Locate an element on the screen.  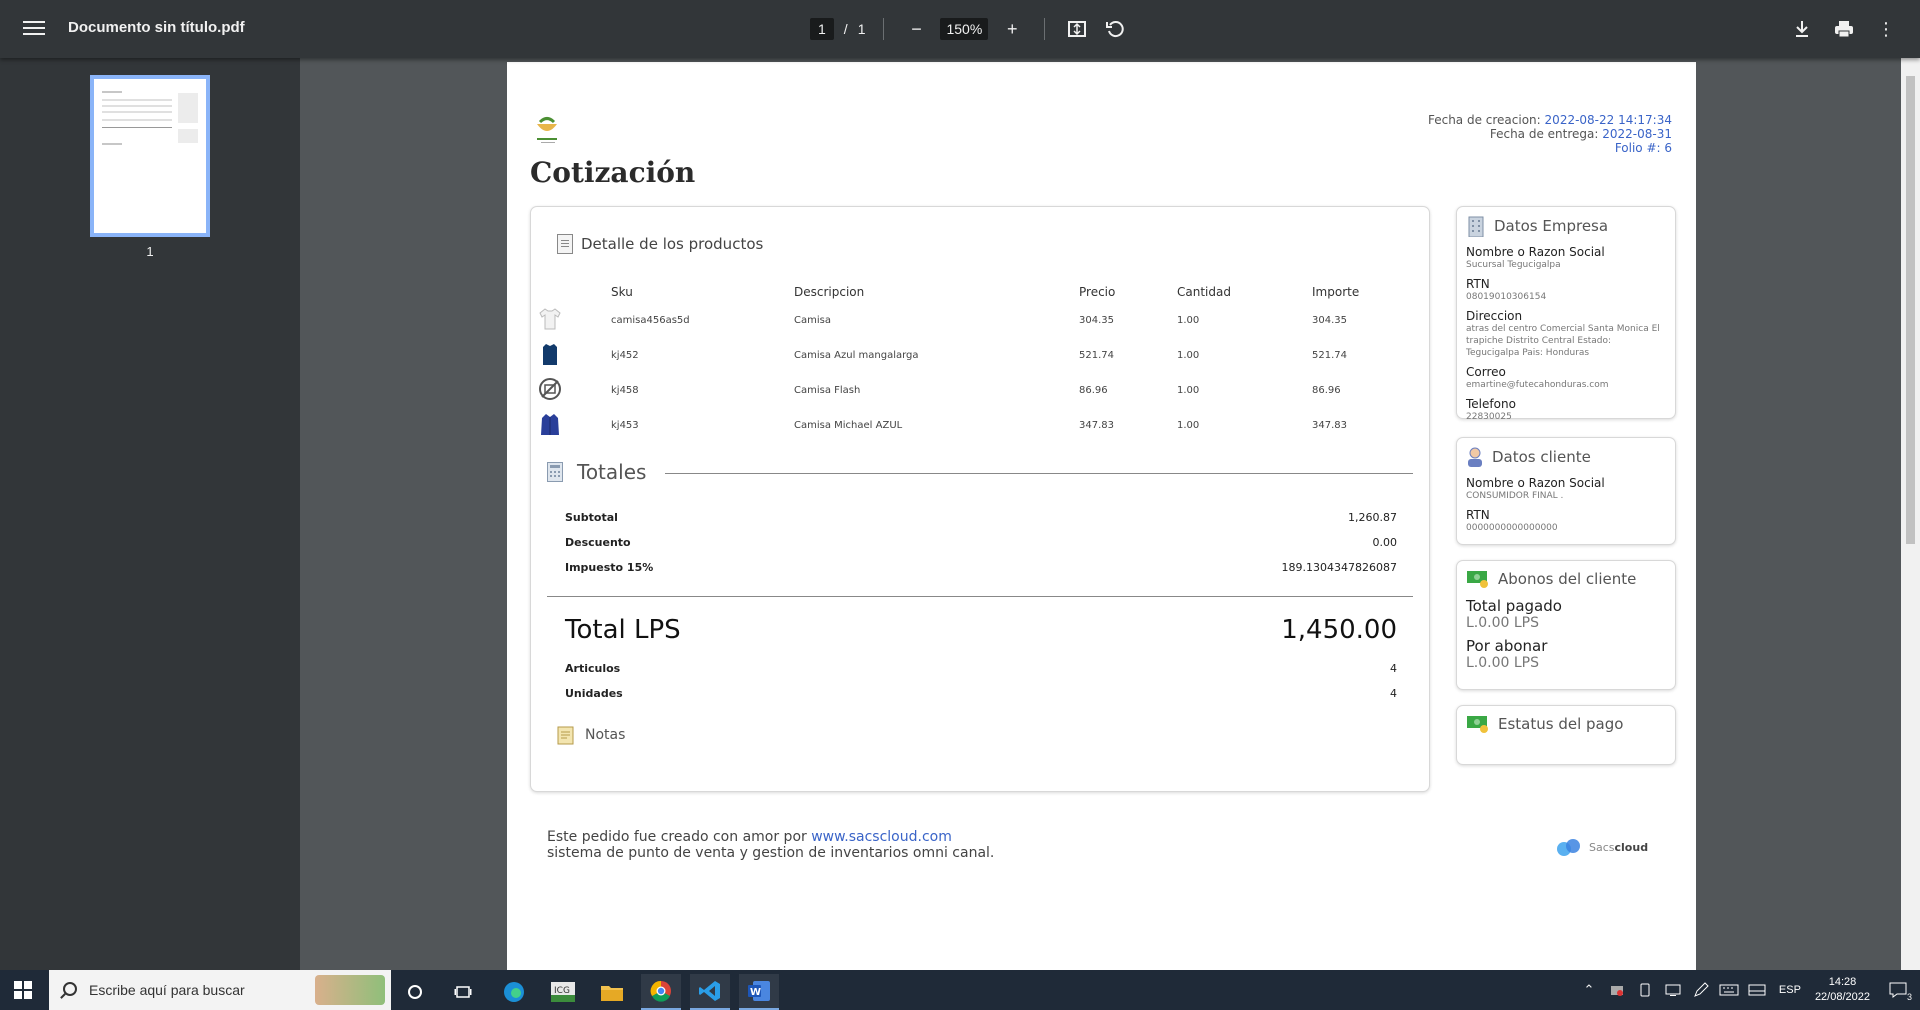
fit-page-icon is located at coordinates (1077, 29).